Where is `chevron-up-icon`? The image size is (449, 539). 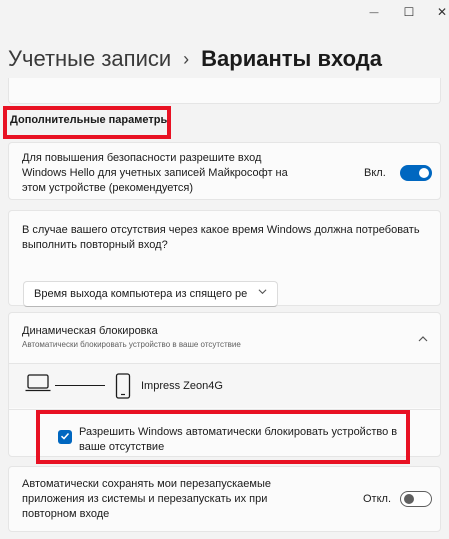 chevron-up-icon is located at coordinates (423, 340).